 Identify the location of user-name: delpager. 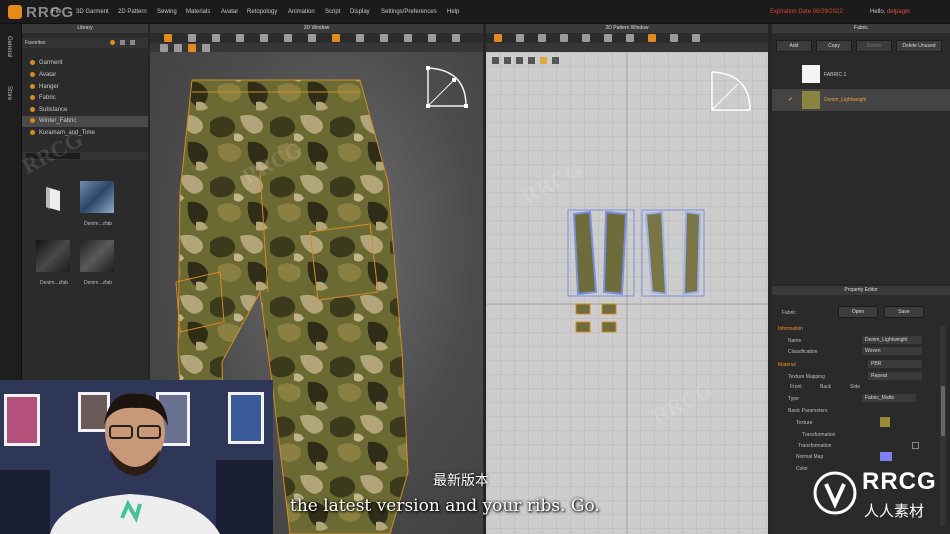
(898, 12).